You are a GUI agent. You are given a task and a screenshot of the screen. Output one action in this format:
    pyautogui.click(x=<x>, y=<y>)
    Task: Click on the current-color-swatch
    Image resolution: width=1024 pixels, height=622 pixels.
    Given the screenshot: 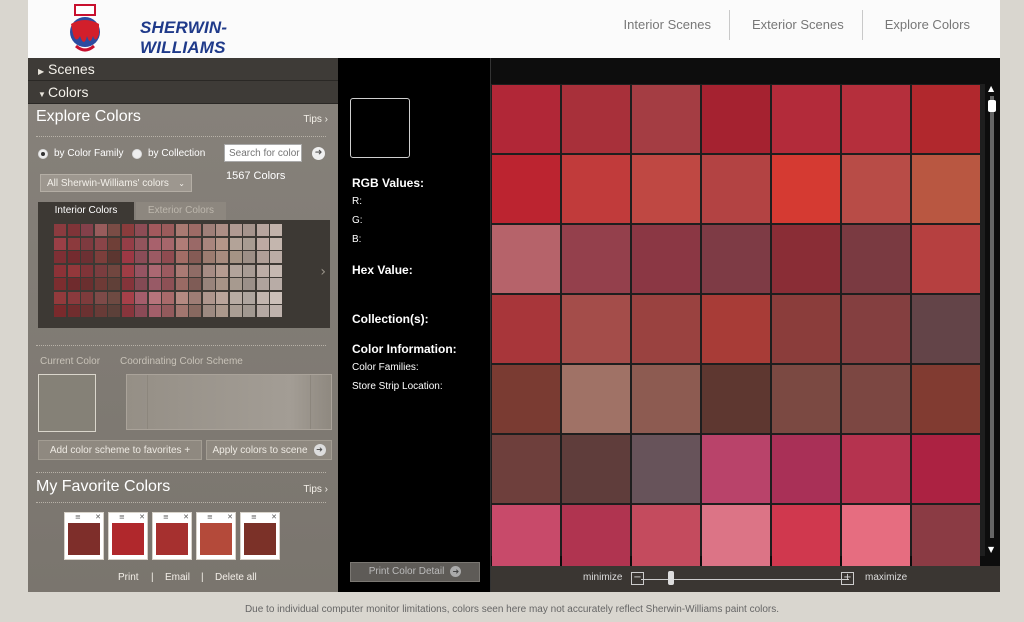 What is the action you would take?
    pyautogui.click(x=67, y=403)
    